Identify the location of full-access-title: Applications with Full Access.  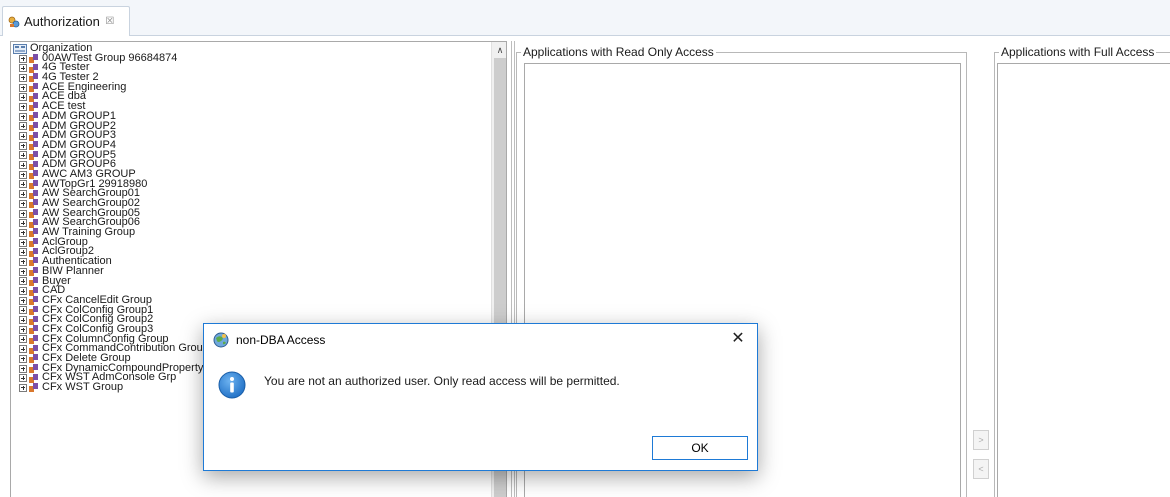
(1078, 52).